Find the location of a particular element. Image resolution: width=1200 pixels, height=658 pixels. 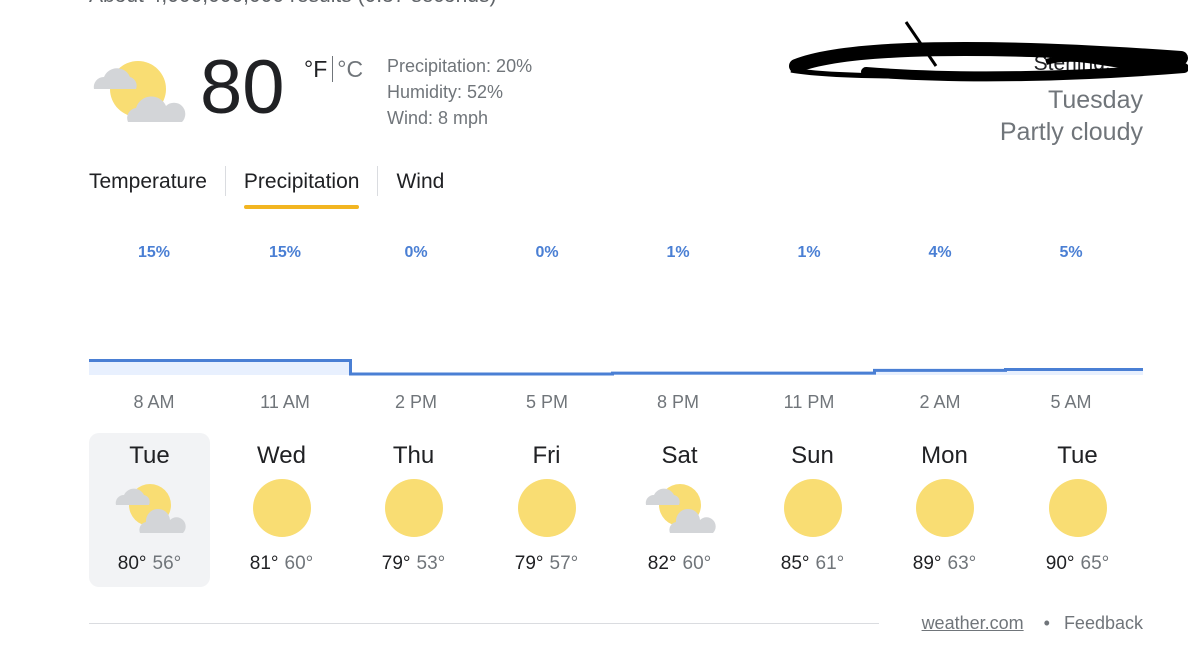

forecast-day: Tue 80° 56° is located at coordinates (149, 510).